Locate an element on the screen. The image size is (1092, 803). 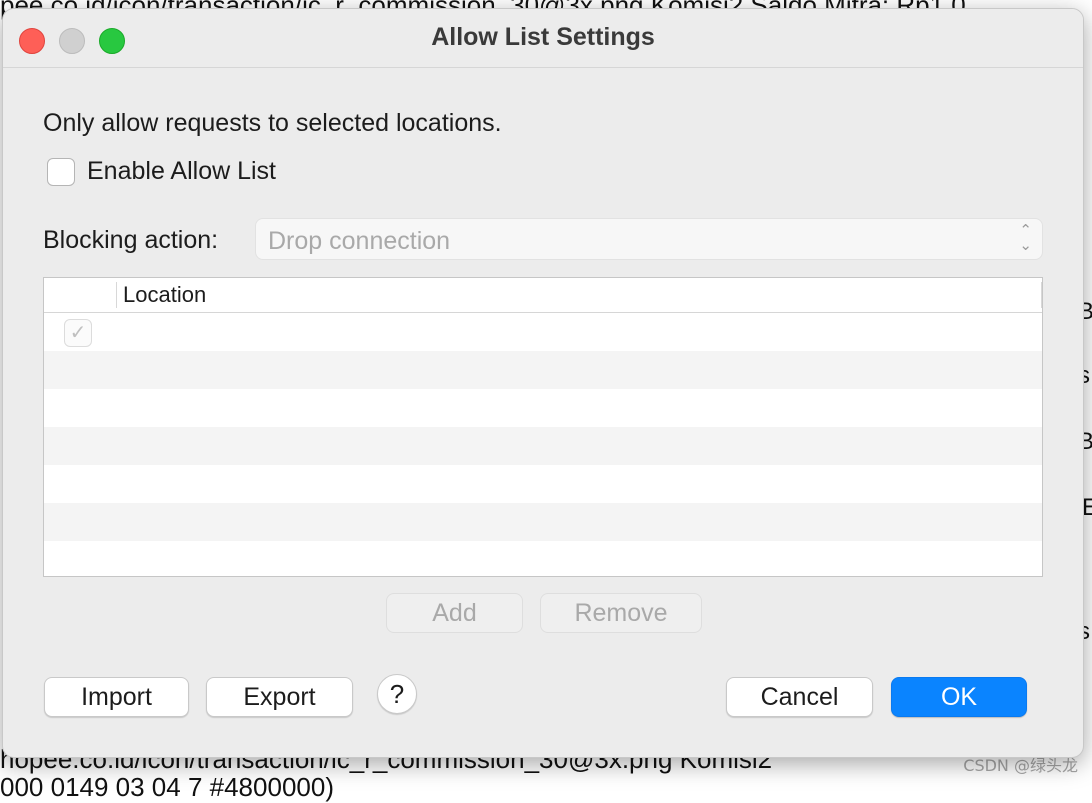
row-enabled-checkbox: ✓ is located at coordinates (78, 333).